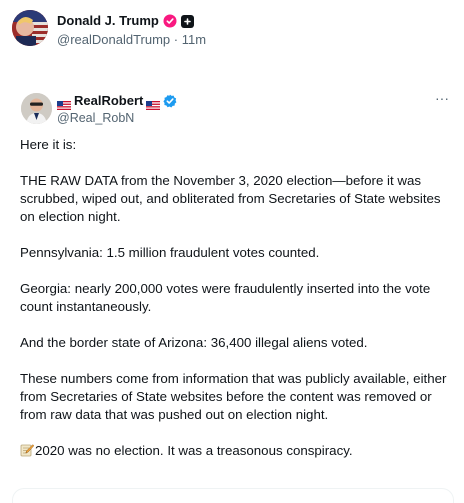 This screenshot has width=464, height=503. What do you see at coordinates (187, 21) in the screenshot?
I see `square-plus-icon` at bounding box center [187, 21].